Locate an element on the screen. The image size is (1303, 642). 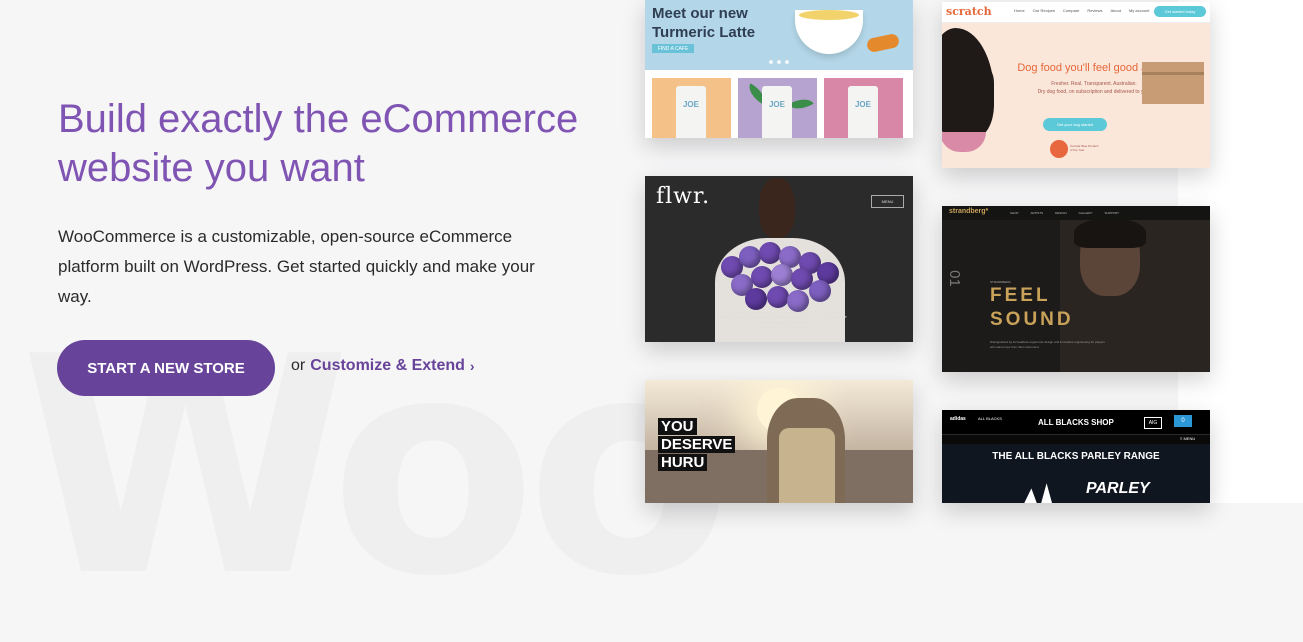
allblacks-headline: THE ALL BLACKS PARLEY RANGE is located at coordinates (1076, 456).